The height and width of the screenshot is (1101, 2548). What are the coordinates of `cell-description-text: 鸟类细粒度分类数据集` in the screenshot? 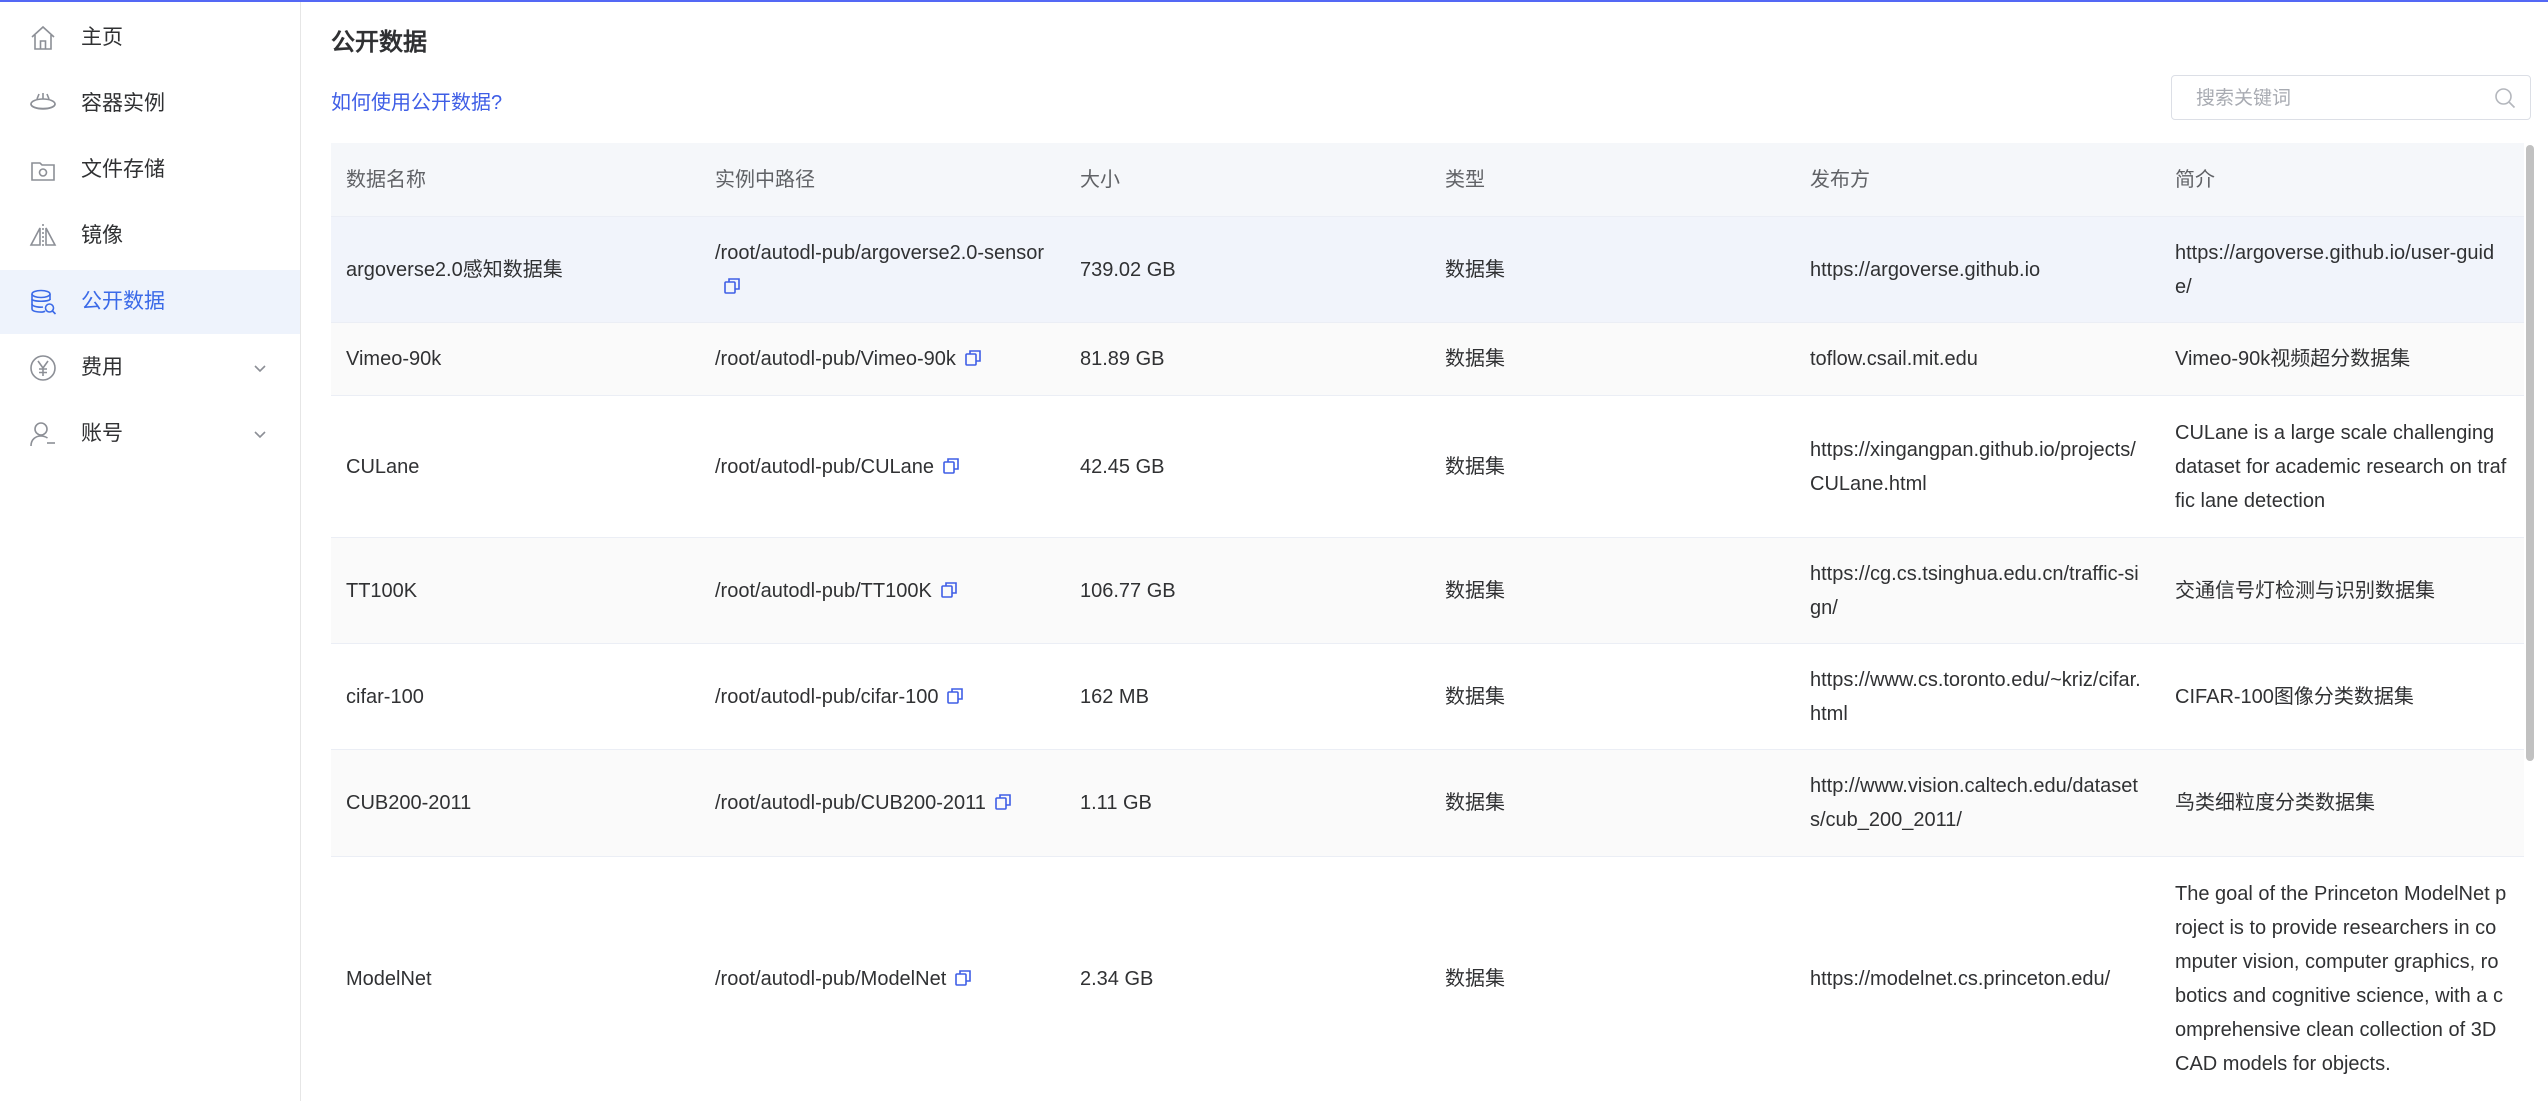 It's located at (2275, 803).